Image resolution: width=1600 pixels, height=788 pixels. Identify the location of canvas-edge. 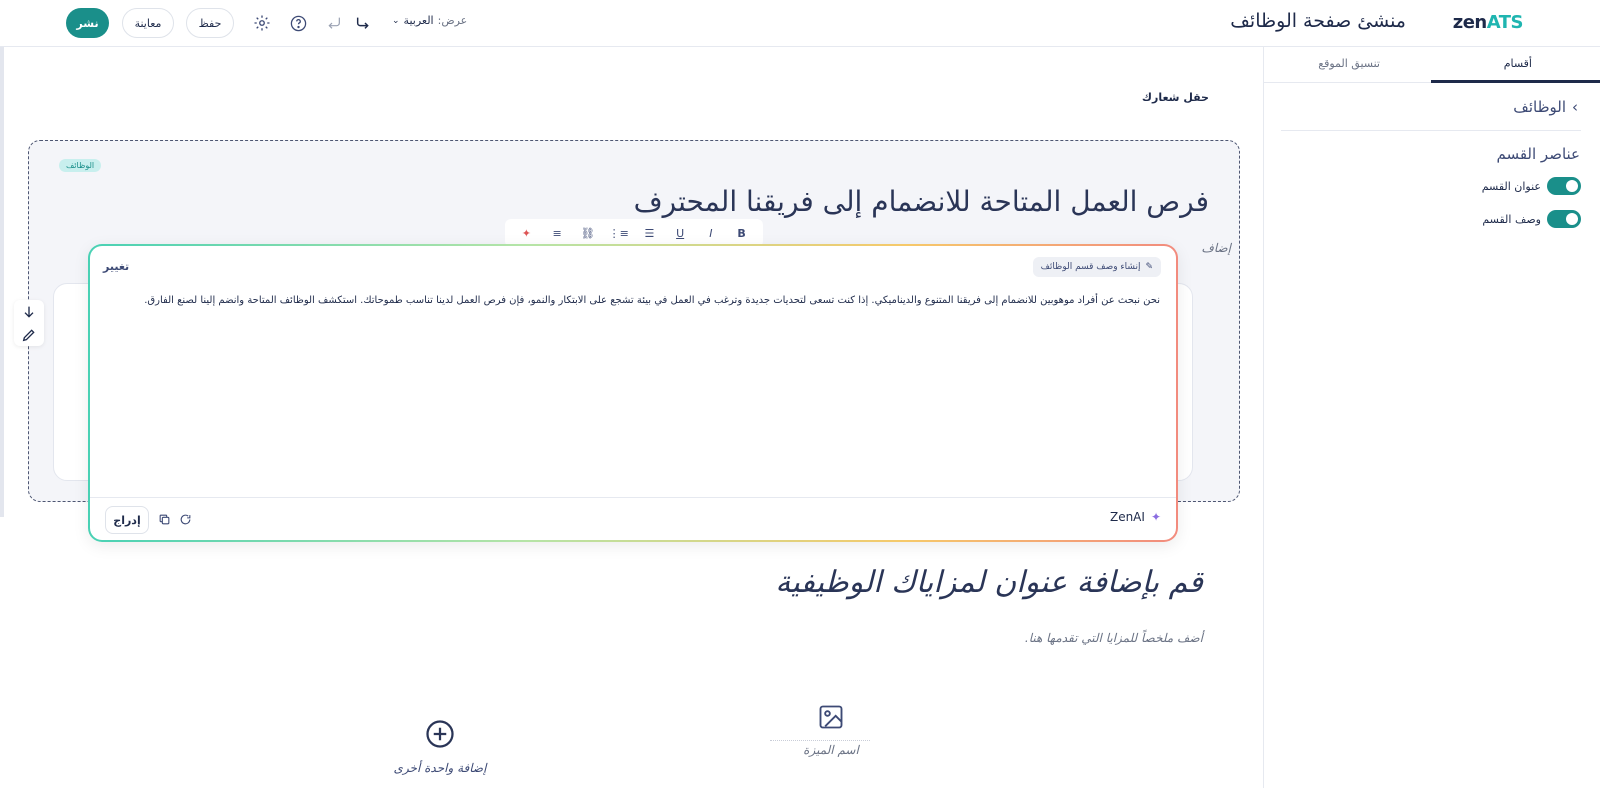
(2, 282).